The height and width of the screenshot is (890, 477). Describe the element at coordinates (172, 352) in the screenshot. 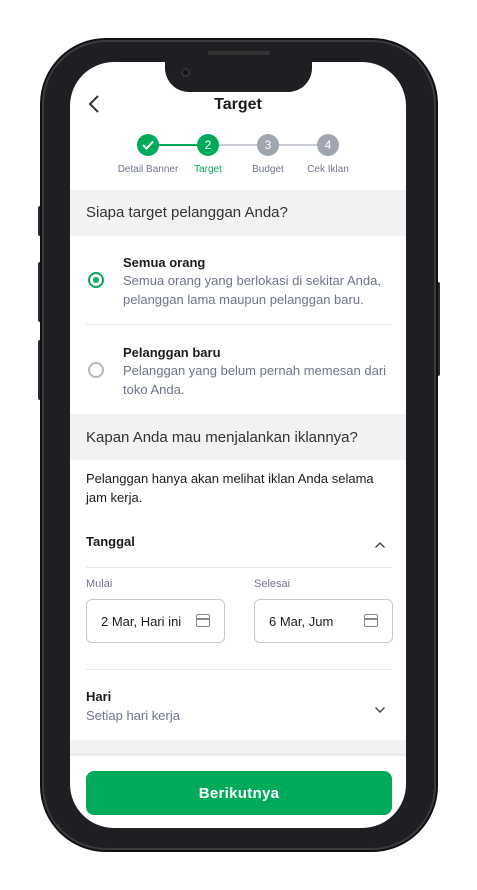

I see `option-title: Pelanggan baru` at that location.